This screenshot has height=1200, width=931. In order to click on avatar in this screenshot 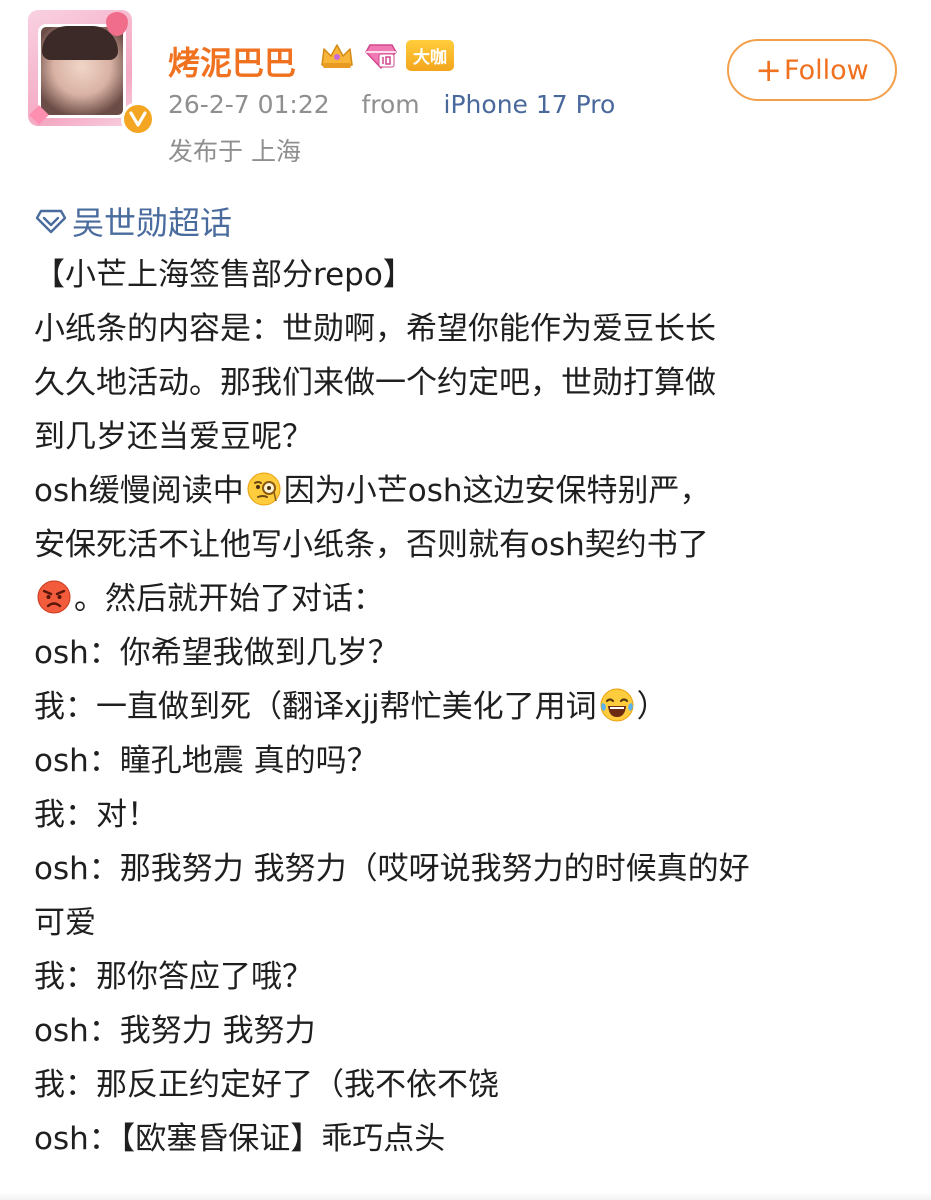, I will do `click(80, 68)`.